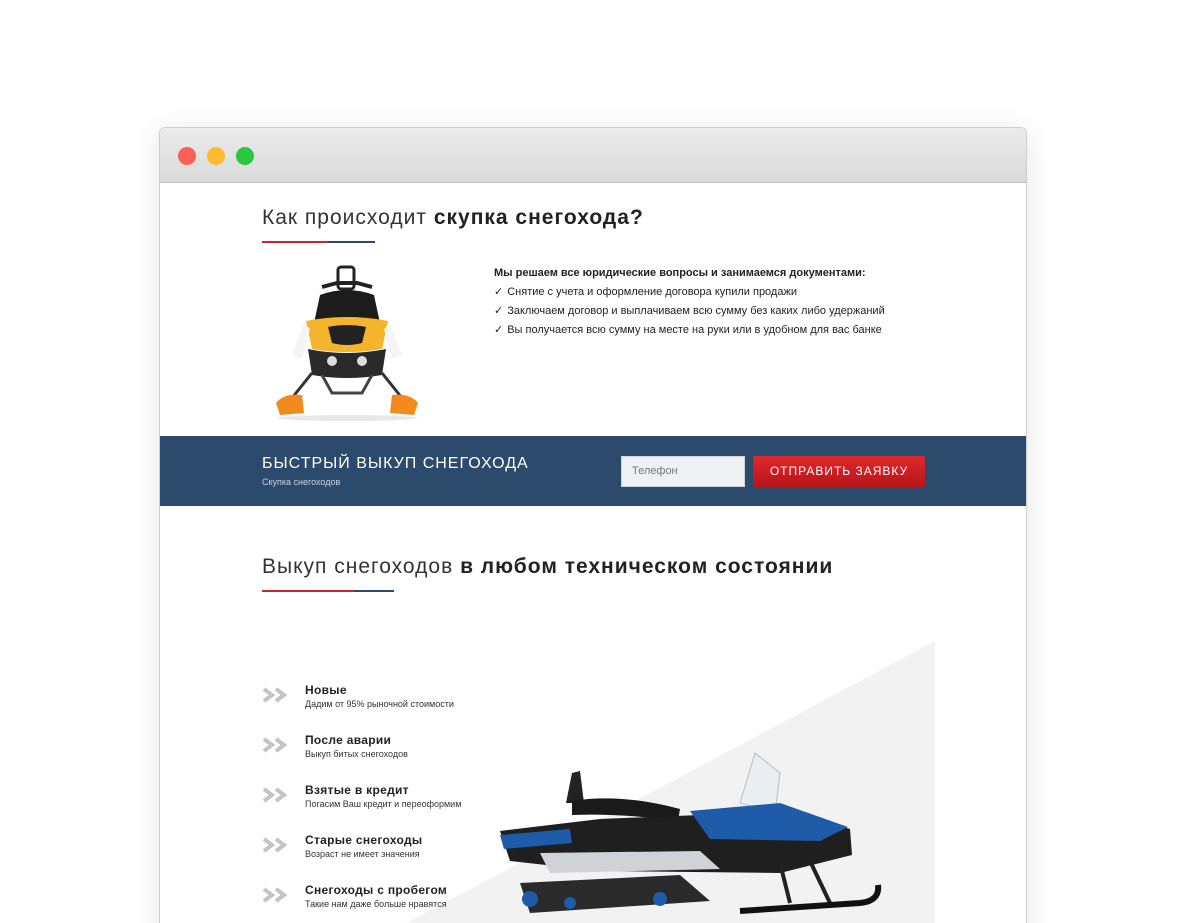 This screenshot has height=923, width=1200. Describe the element at coordinates (348, 740) in the screenshot. I see `condition-title: После аварии` at that location.